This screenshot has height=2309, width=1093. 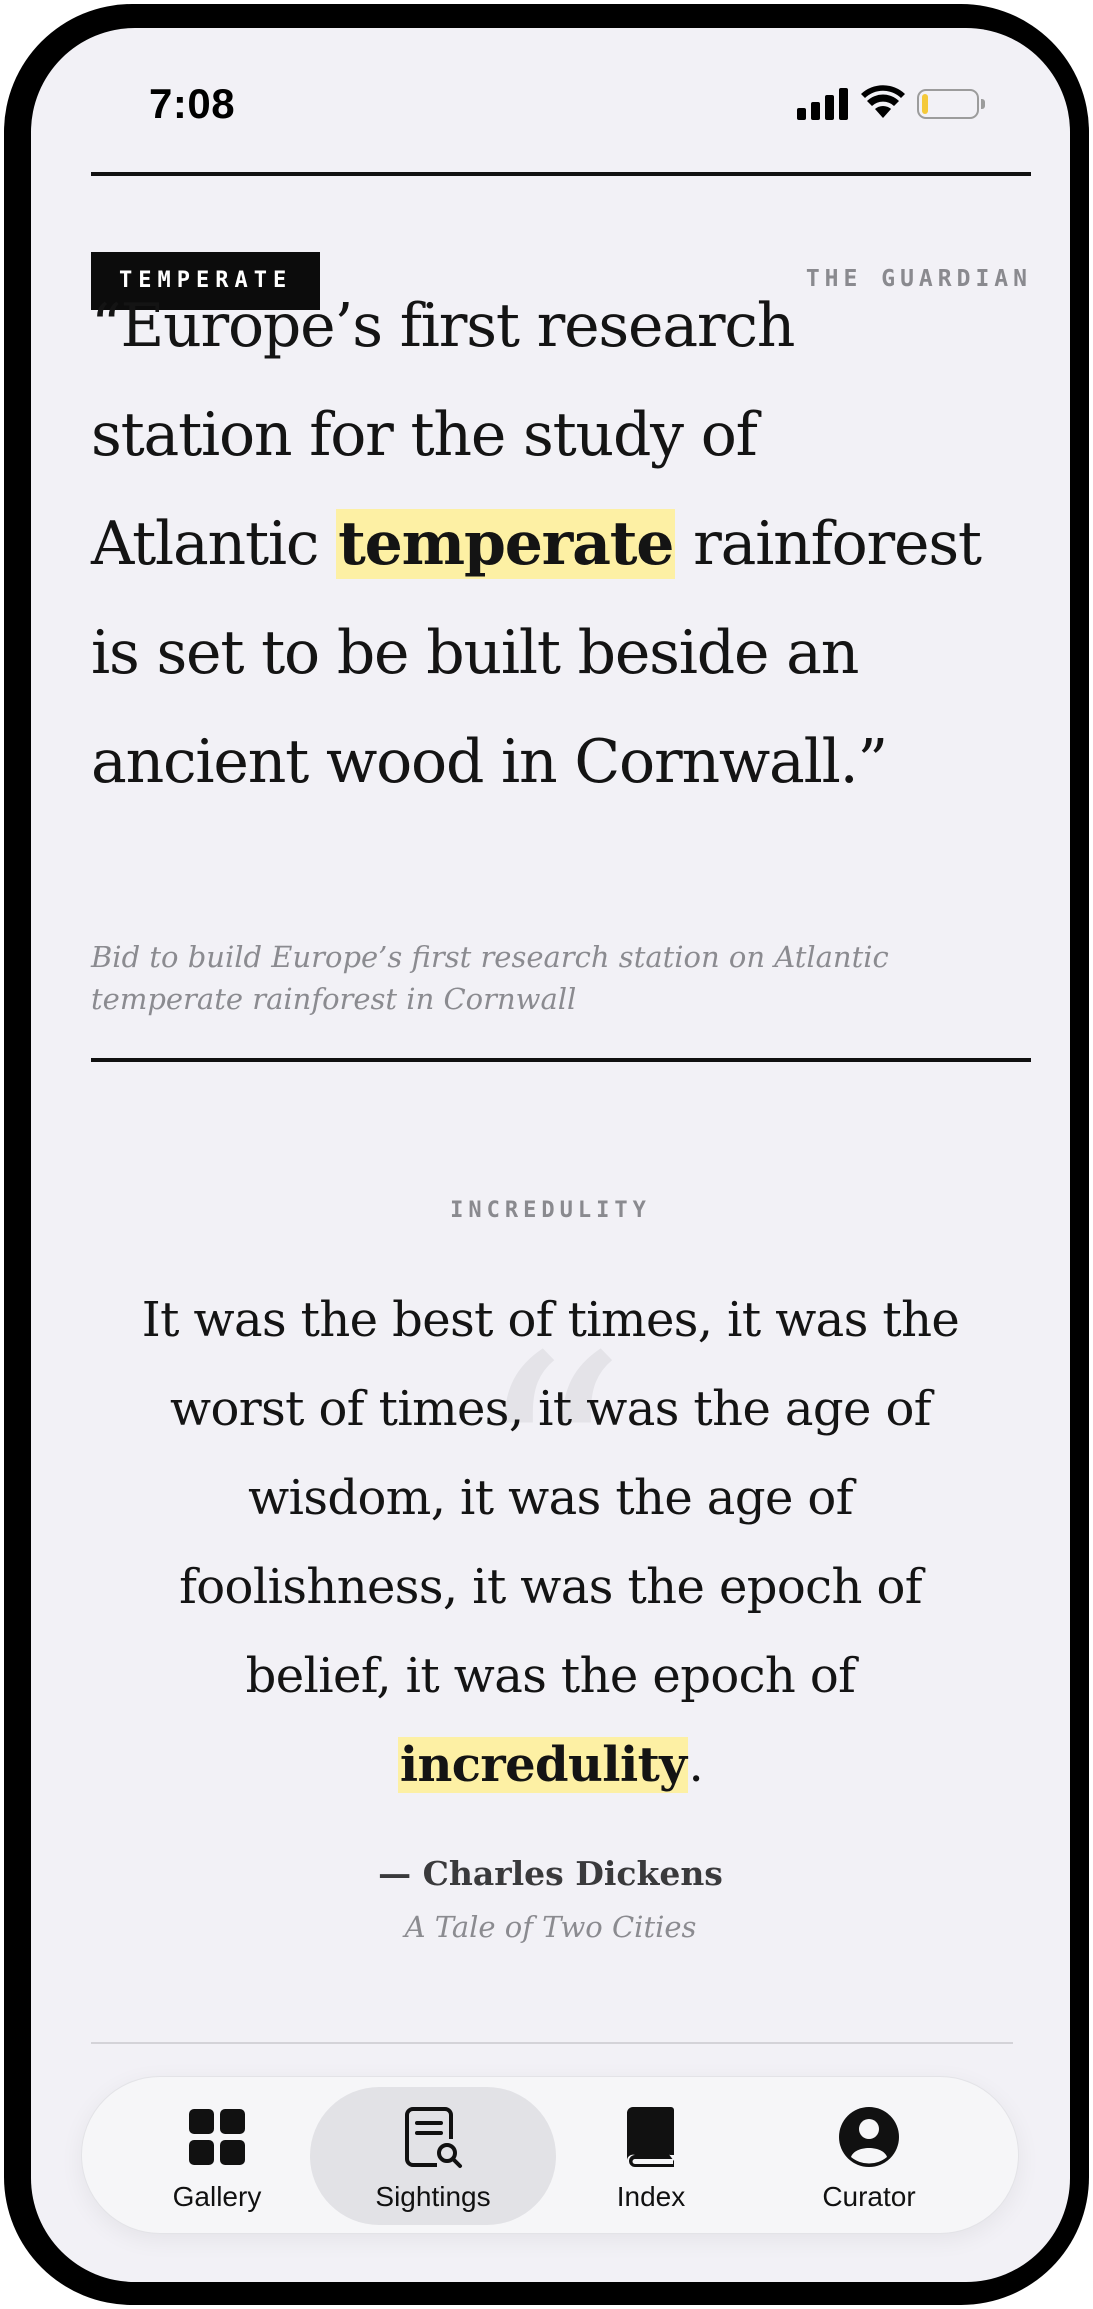 What do you see at coordinates (489, 762) in the screenshot?
I see `quote-line: ancient wood in Cornwall.”` at bounding box center [489, 762].